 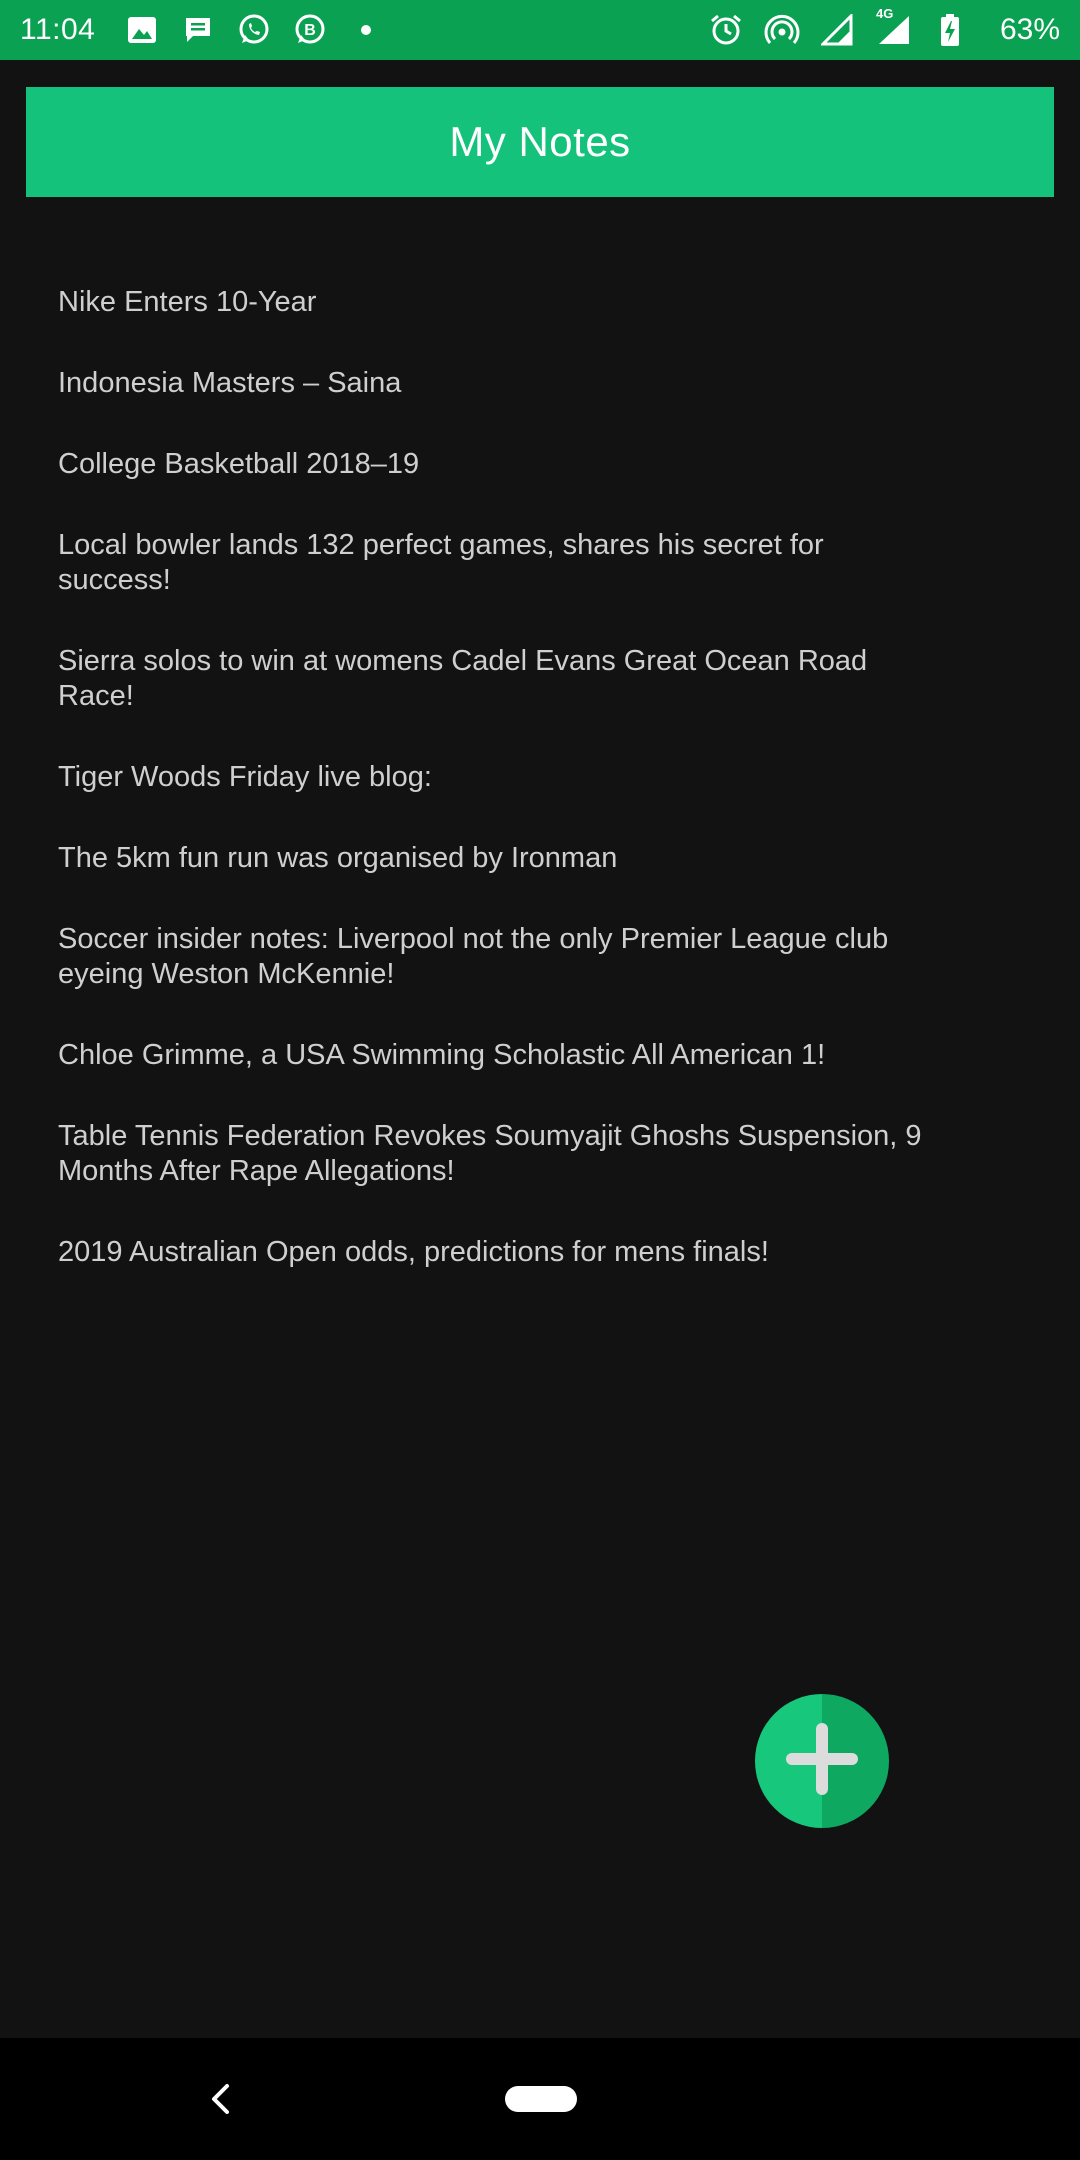 What do you see at coordinates (198, 30) in the screenshot?
I see `messages-icon` at bounding box center [198, 30].